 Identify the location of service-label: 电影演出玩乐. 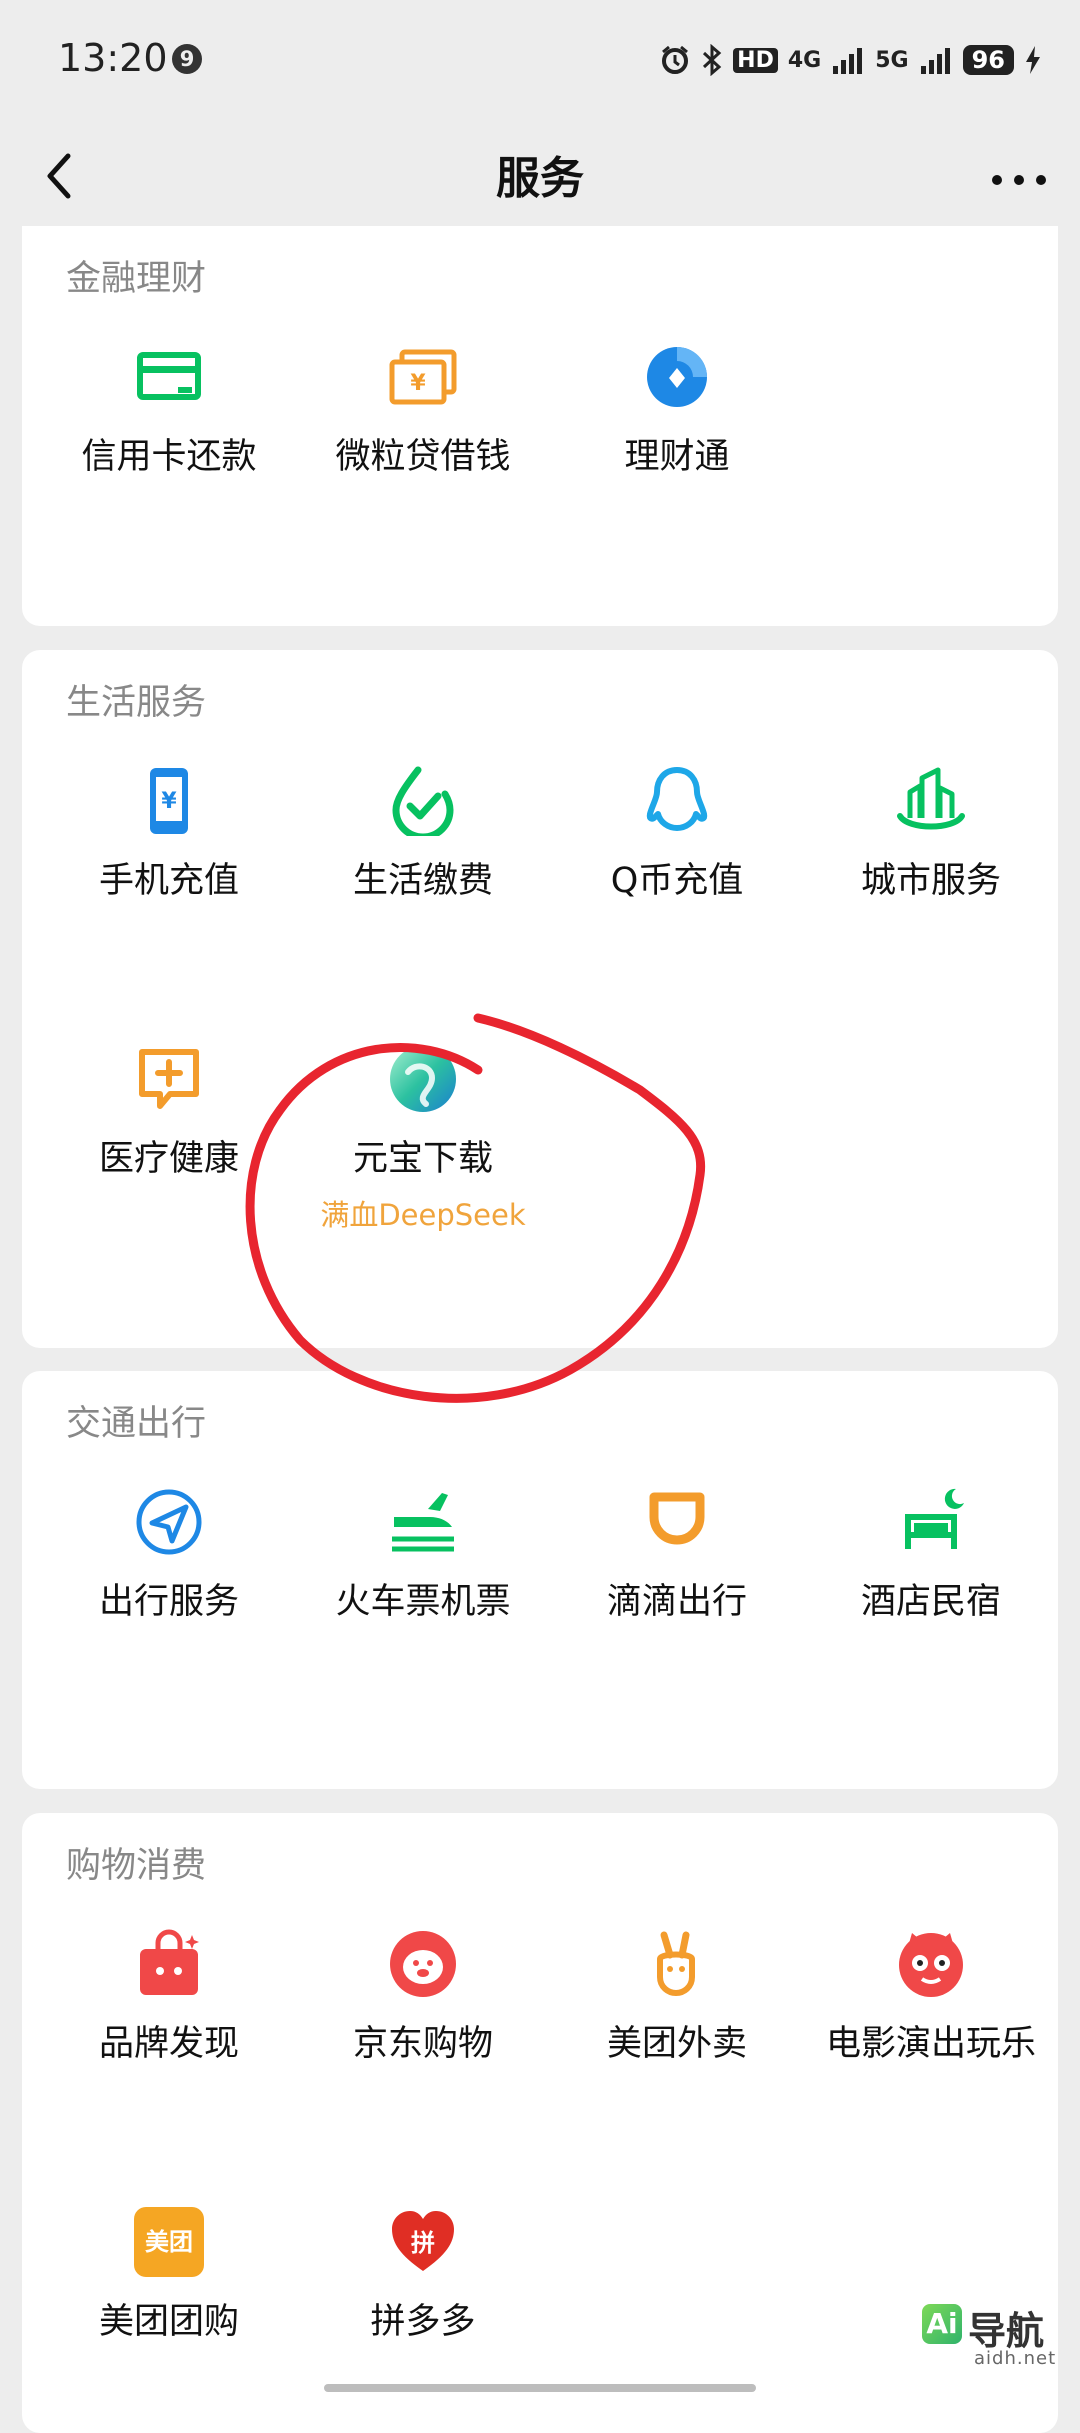
(930, 2044).